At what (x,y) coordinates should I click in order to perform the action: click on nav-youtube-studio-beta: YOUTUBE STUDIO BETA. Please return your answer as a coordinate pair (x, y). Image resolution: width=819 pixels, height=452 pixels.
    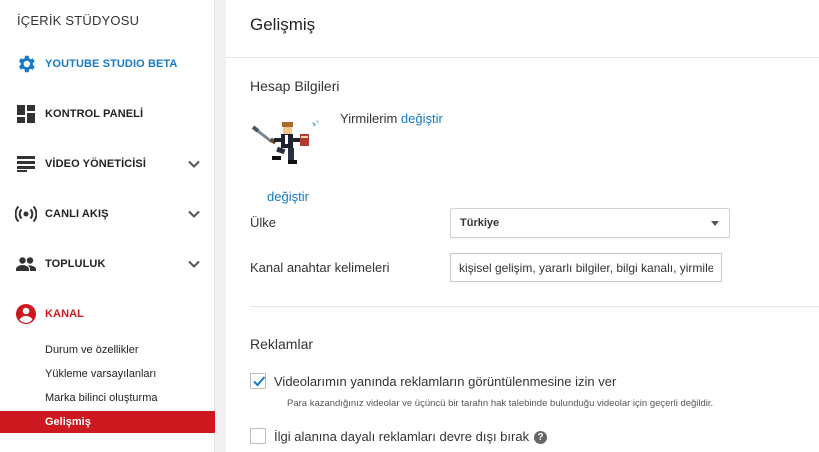
    Looking at the image, I should click on (107, 64).